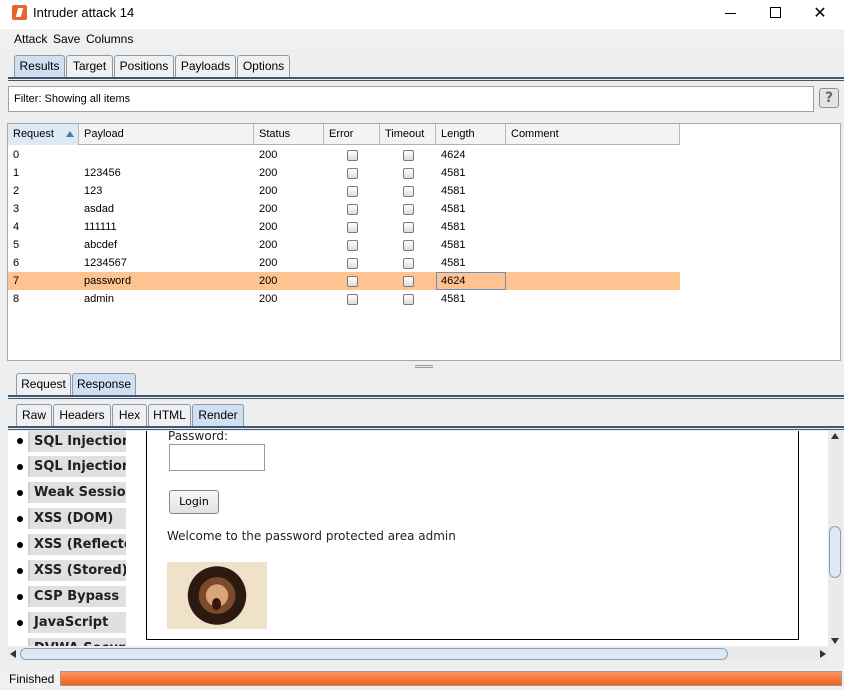 The image size is (844, 690). What do you see at coordinates (77, 544) in the screenshot?
I see `menu-xss-reflected: XSS (Reflected` at bounding box center [77, 544].